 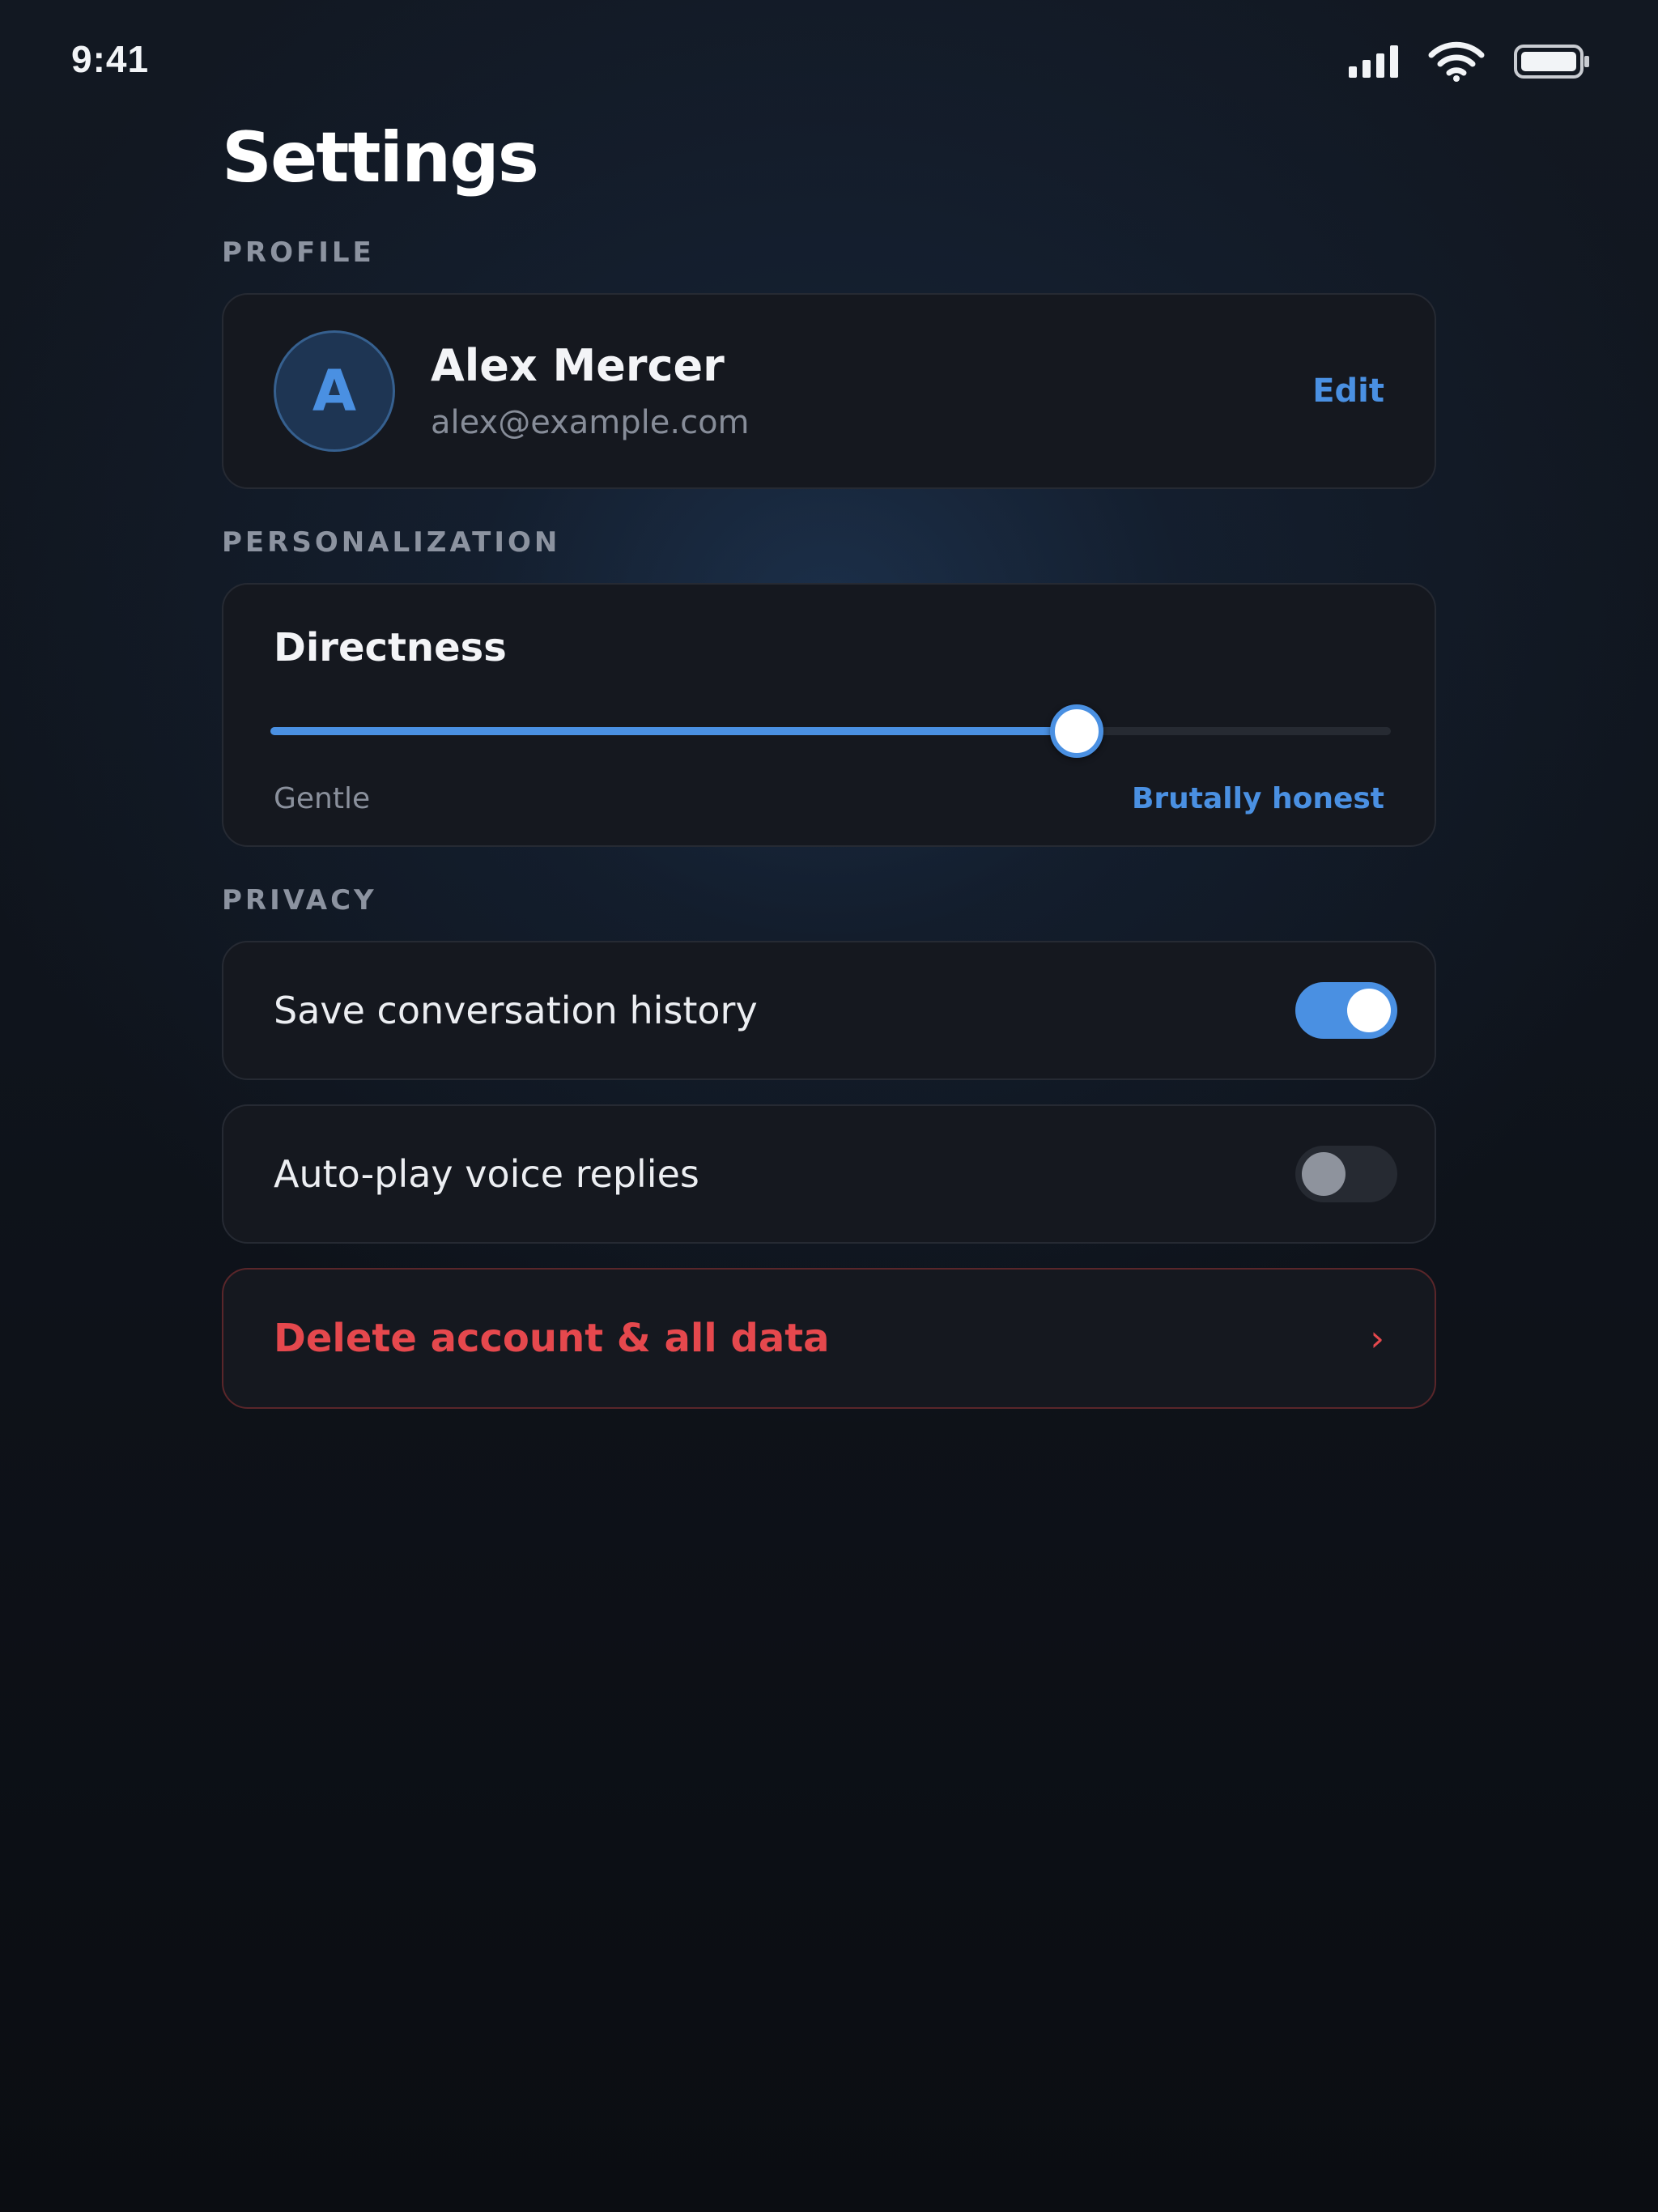 I want to click on page-title: Settings, so click(x=380, y=158).